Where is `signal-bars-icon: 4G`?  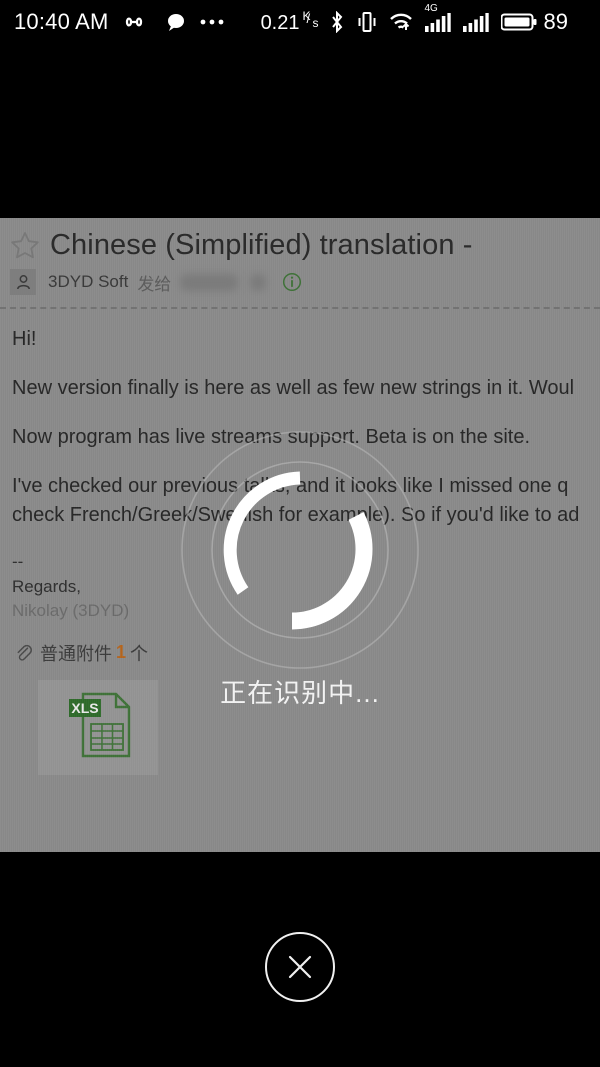
signal-bars-icon: 4G is located at coordinates (437, 17).